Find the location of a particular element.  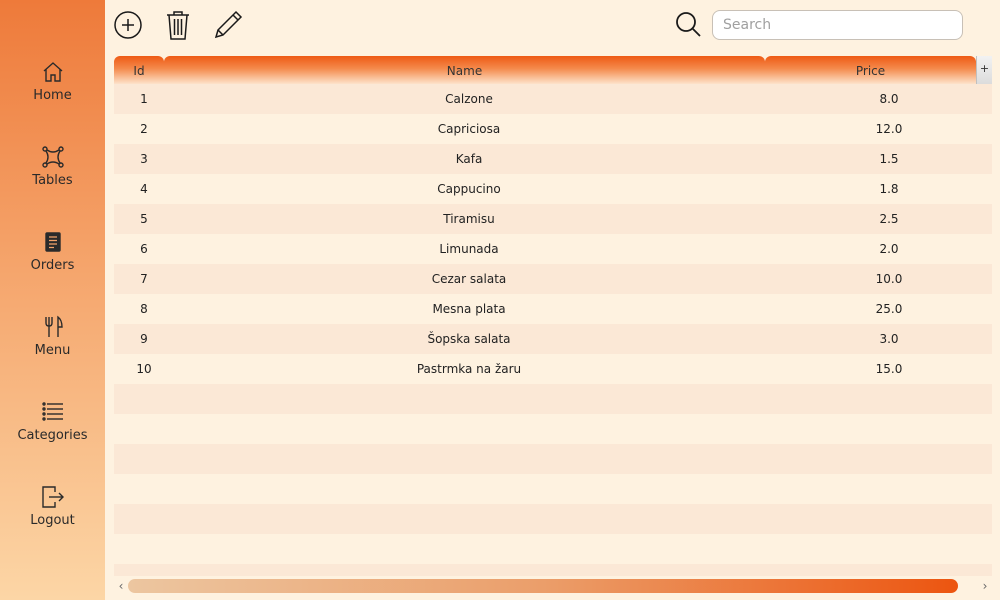

column-header-label: Name is located at coordinates (464, 71).